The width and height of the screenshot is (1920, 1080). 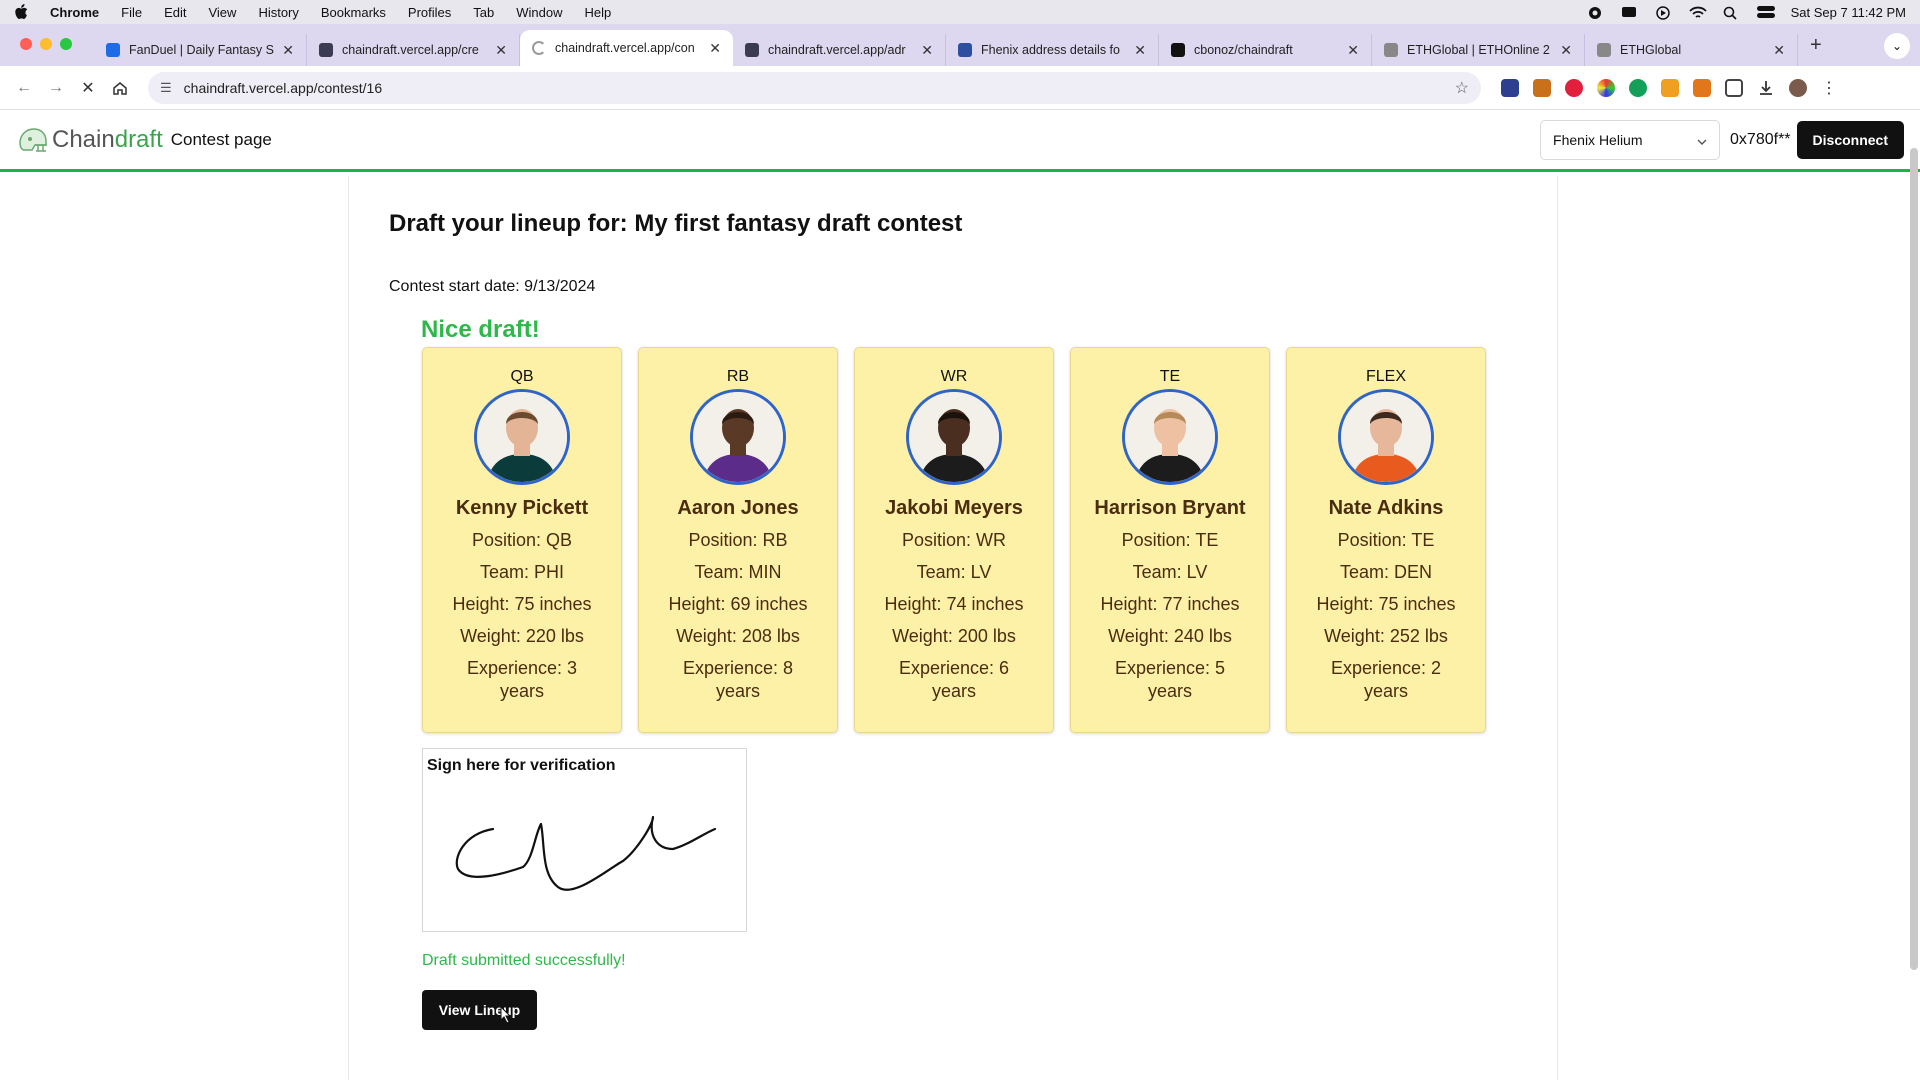 I want to click on menu-app-name: Chrome, so click(x=74, y=12).